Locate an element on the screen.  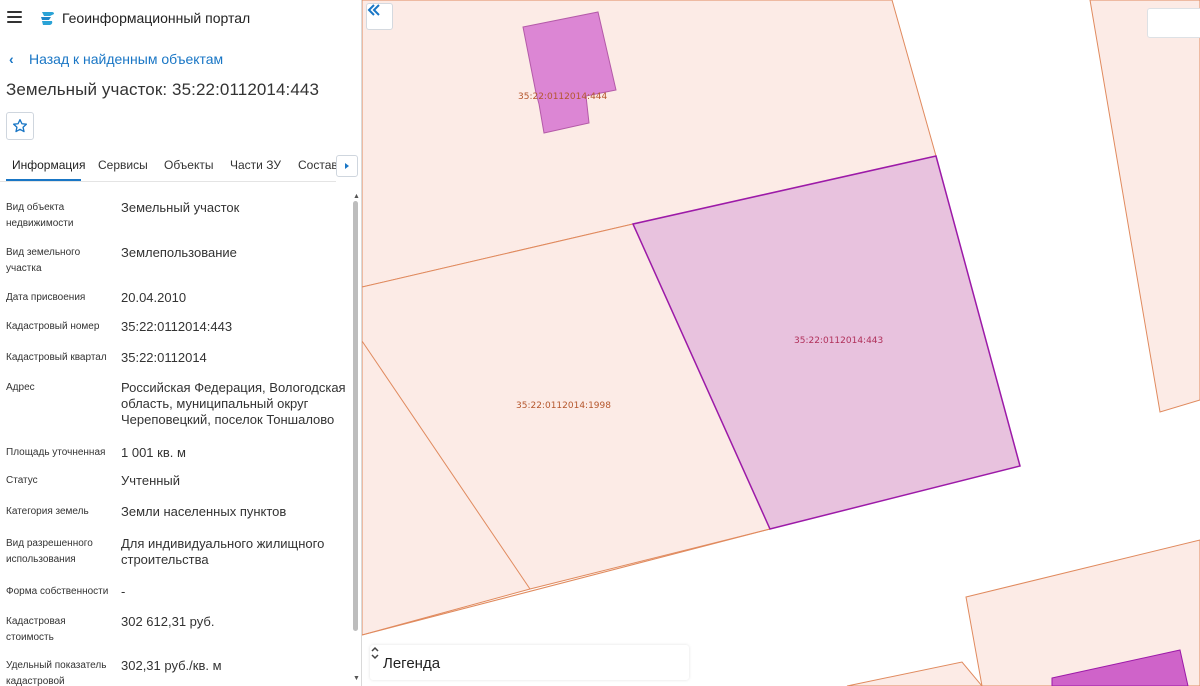
favorite-button is located at coordinates (20, 126).